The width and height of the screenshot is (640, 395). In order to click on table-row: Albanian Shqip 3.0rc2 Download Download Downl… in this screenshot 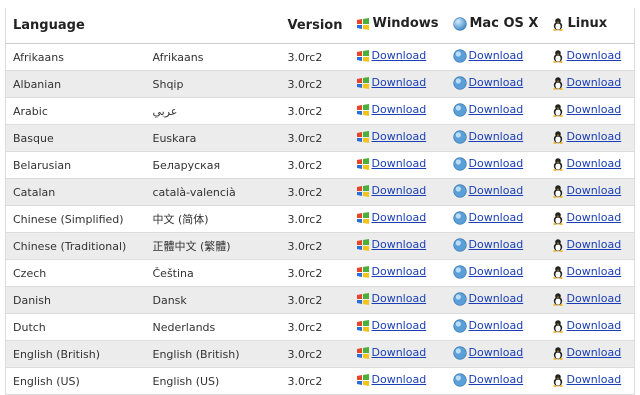, I will do `click(320, 84)`.